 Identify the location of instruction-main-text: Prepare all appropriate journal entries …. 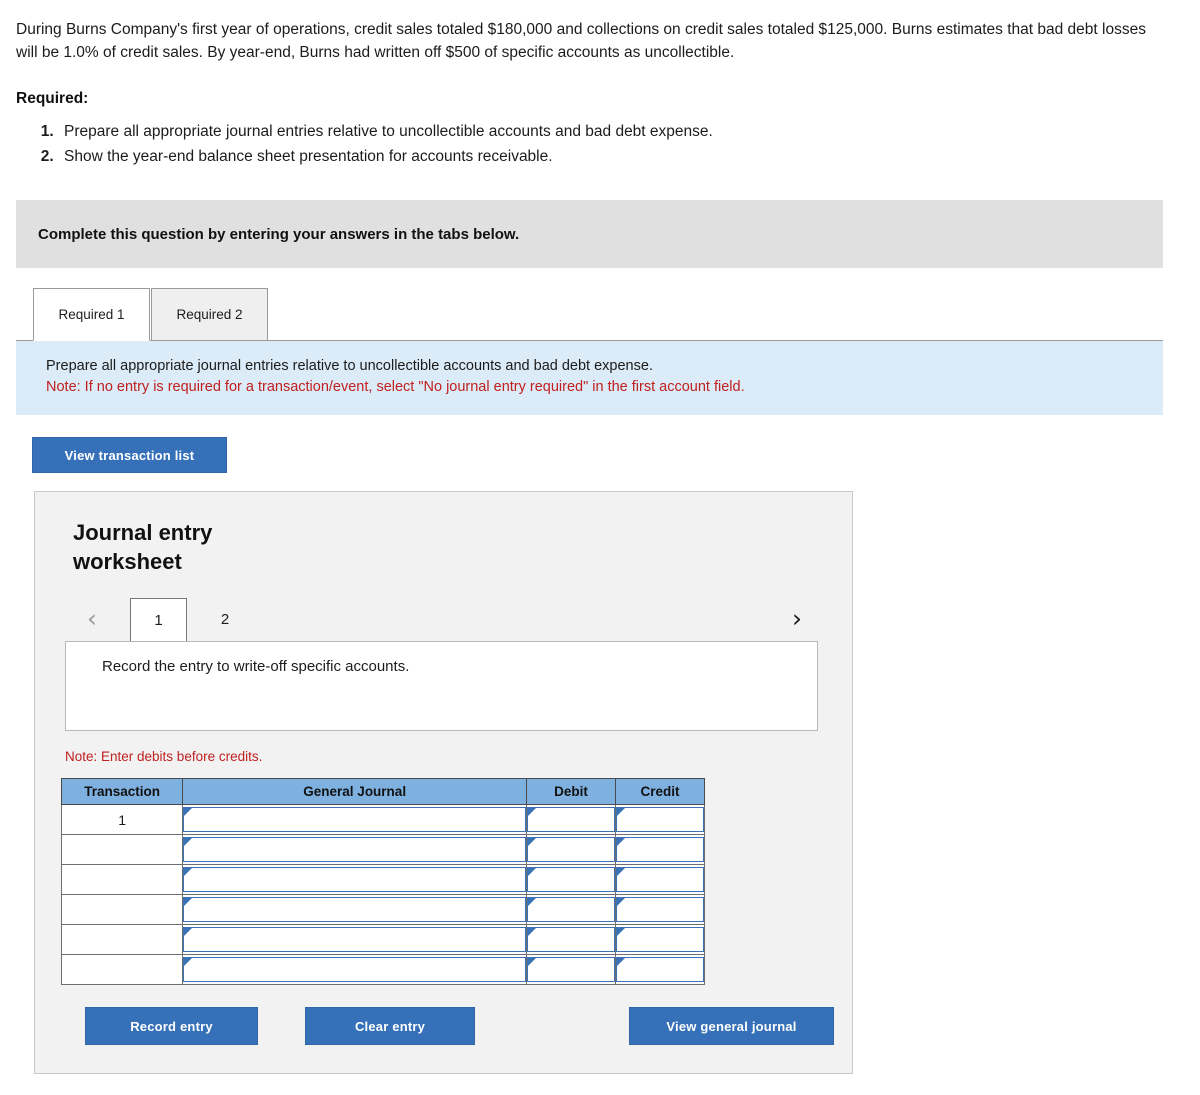
(349, 366).